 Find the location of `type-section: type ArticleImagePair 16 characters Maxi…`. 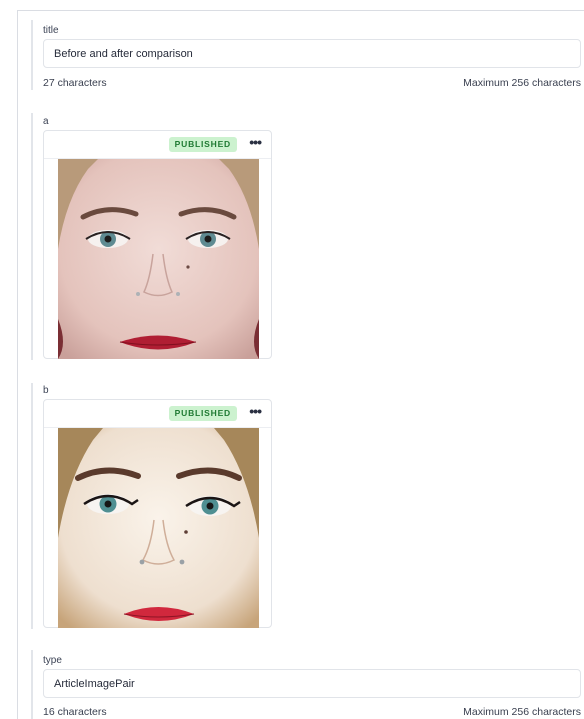

type-section: type ArticleImagePair 16 characters Maxi… is located at coordinates (307, 684).